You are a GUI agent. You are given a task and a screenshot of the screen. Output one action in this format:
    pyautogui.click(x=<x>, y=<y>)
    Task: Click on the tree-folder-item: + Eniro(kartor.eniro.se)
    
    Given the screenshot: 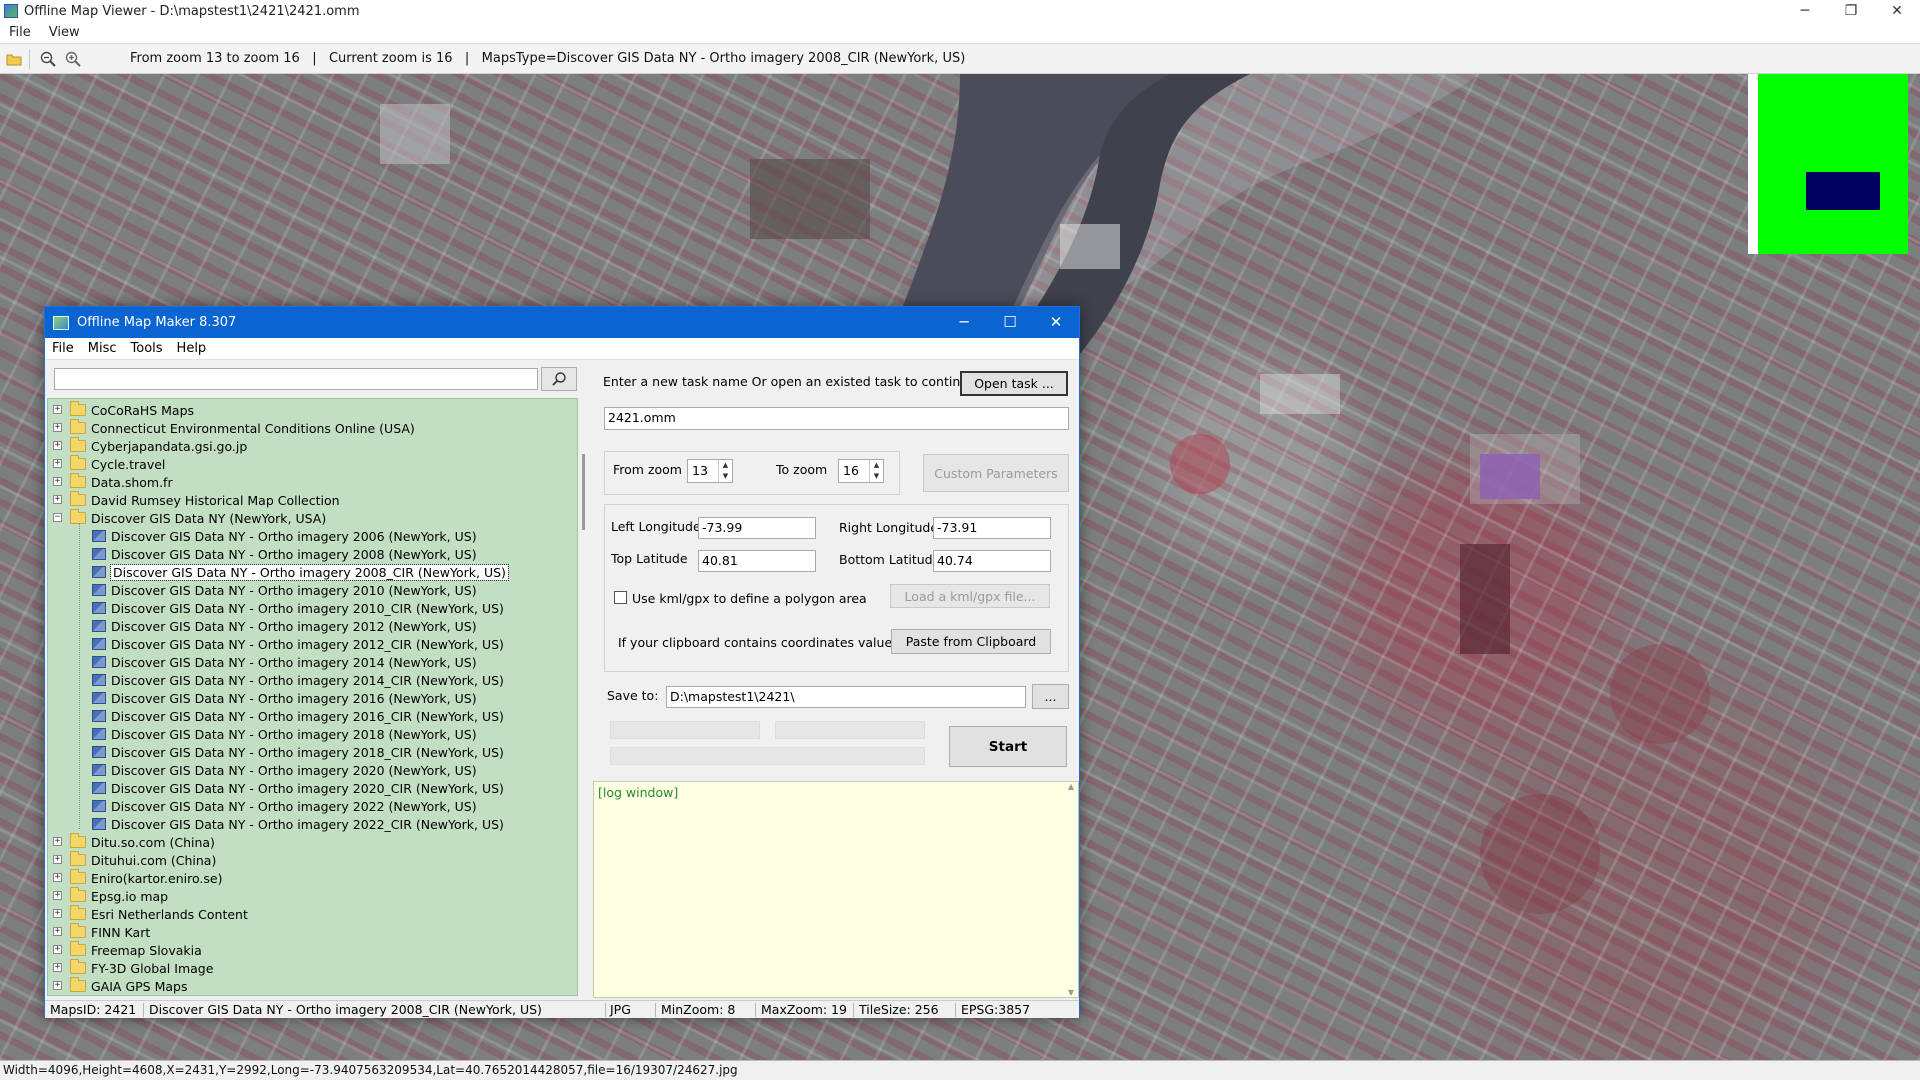 What is the action you would take?
    pyautogui.click(x=137, y=878)
    